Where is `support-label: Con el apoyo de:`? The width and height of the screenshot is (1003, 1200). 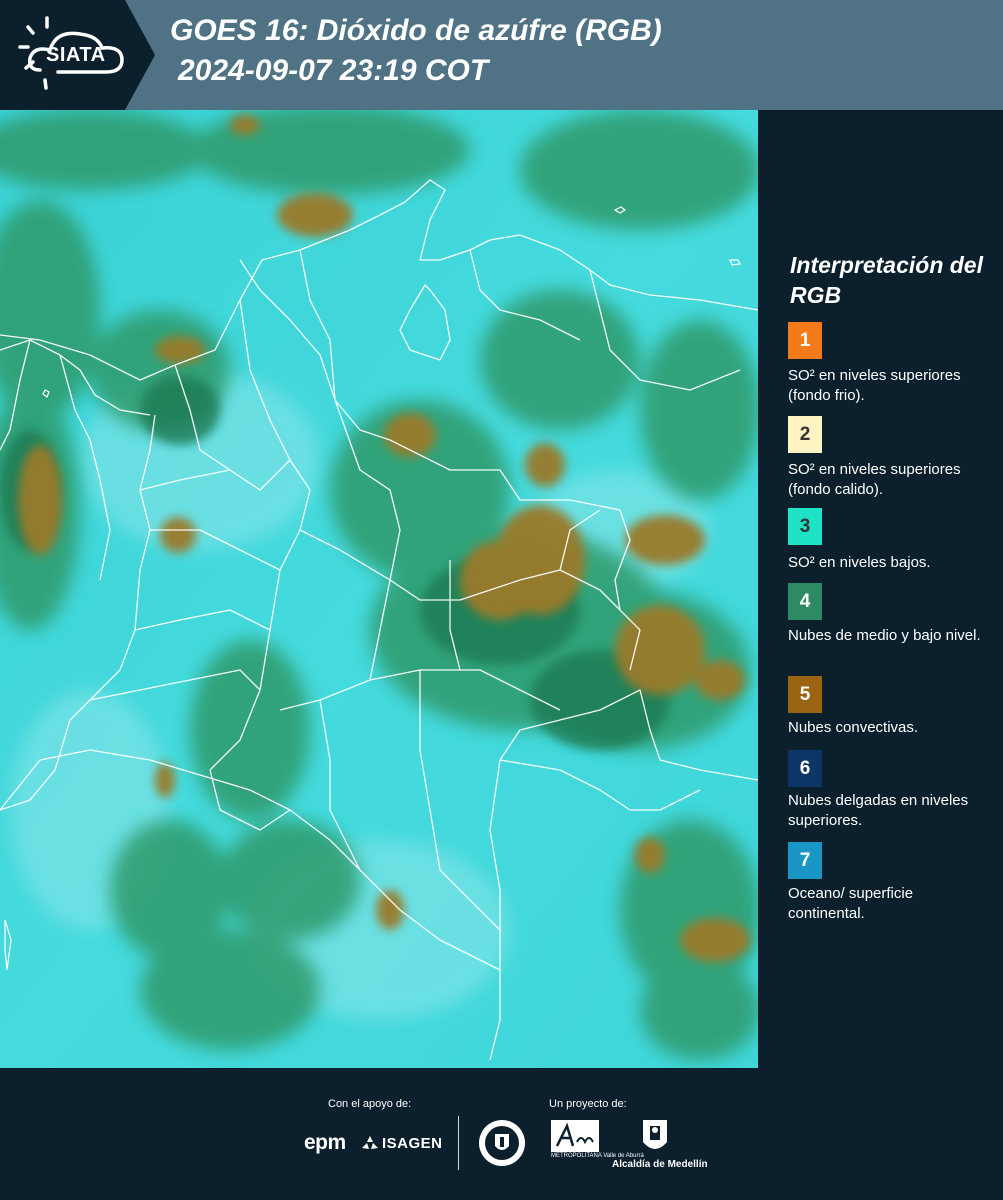
support-label: Con el apoyo de: is located at coordinates (370, 1104).